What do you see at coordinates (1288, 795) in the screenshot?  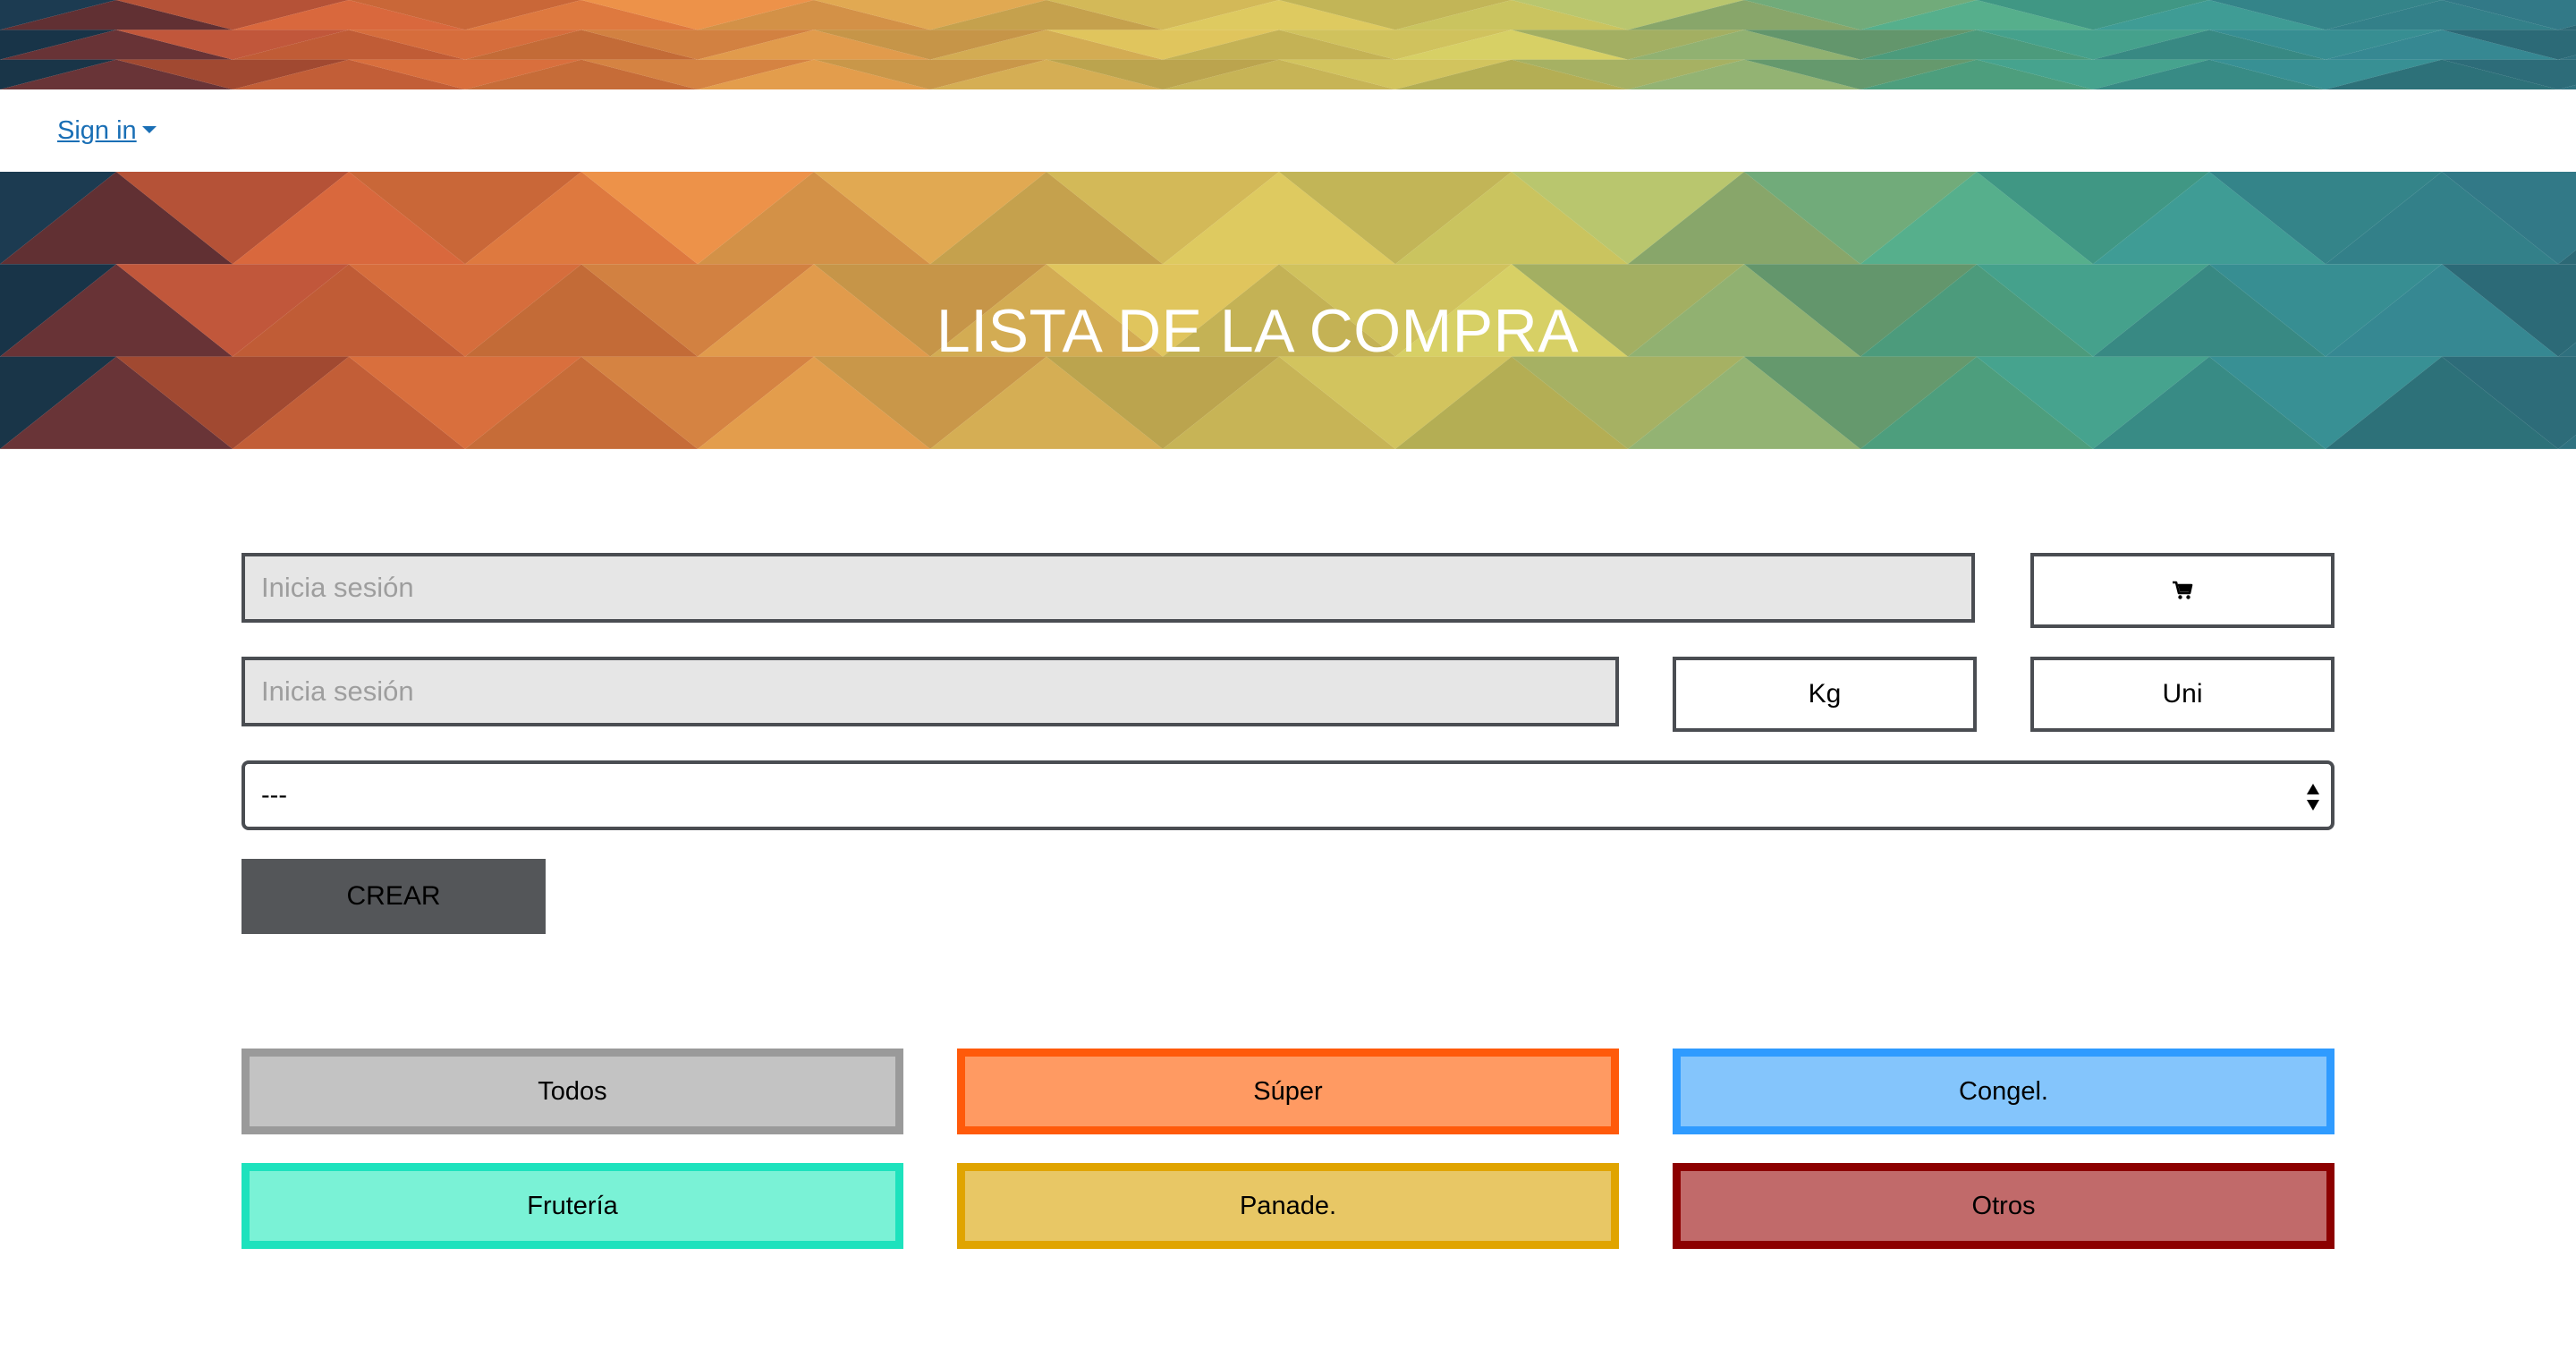 I see `category-select: ---` at bounding box center [1288, 795].